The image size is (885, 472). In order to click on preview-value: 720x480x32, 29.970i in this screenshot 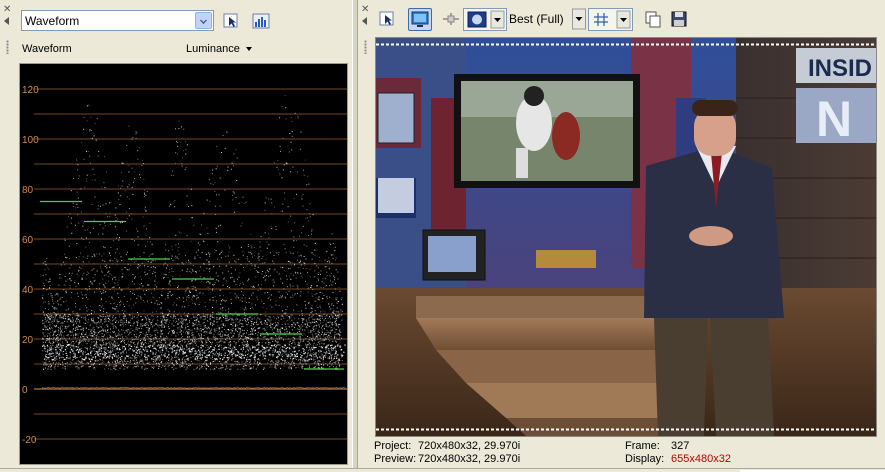, I will do `click(469, 459)`.